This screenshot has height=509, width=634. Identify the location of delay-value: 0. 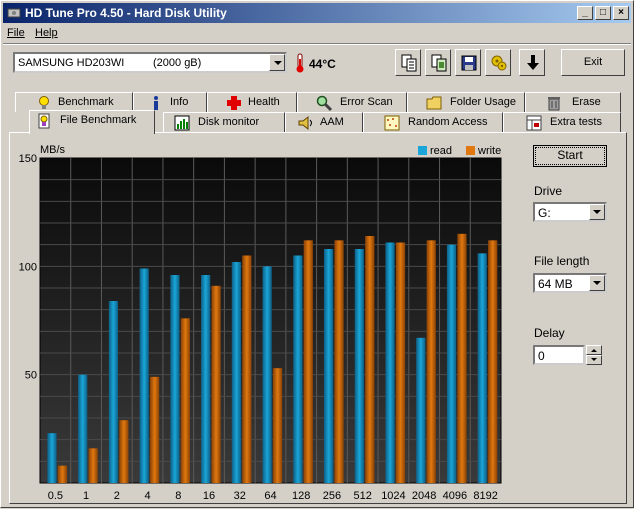
(541, 356).